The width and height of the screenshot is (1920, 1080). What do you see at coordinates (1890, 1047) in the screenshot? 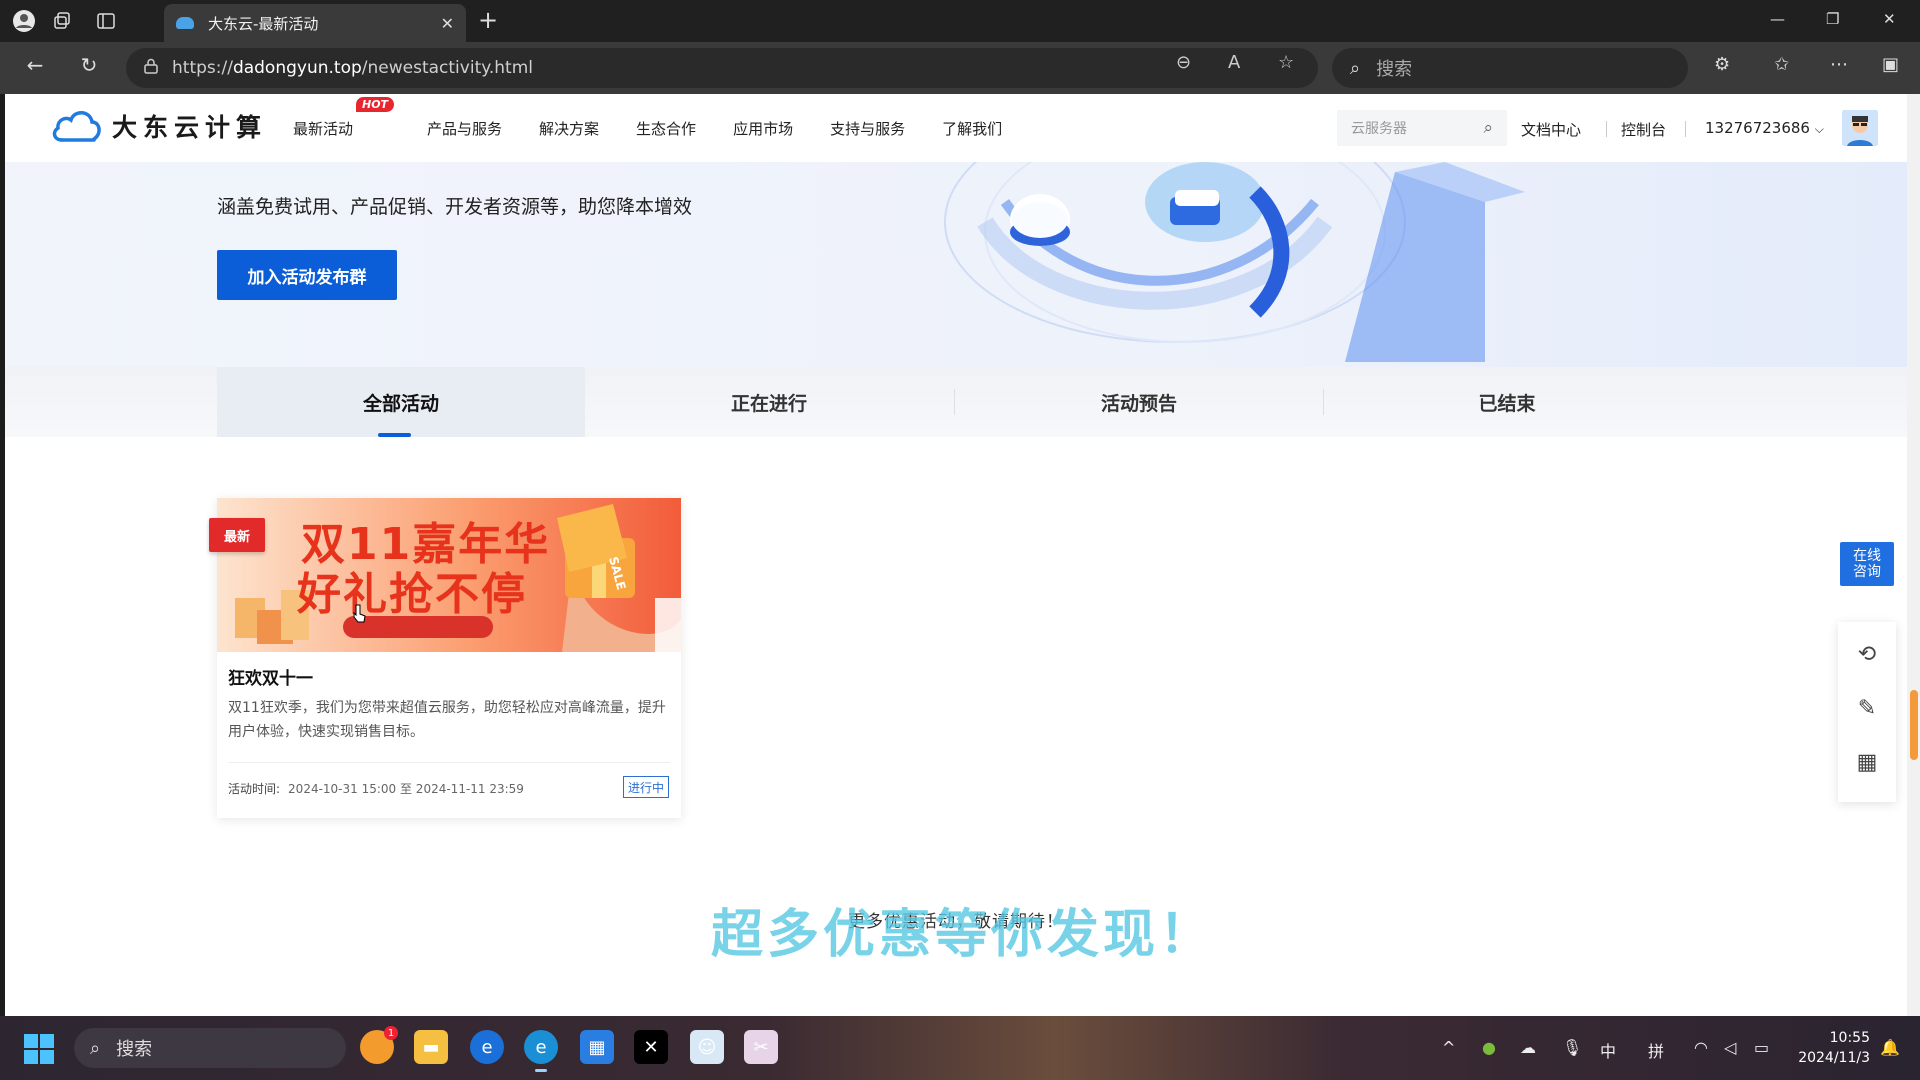
I see `notifications-bell-icon: 🔔` at bounding box center [1890, 1047].